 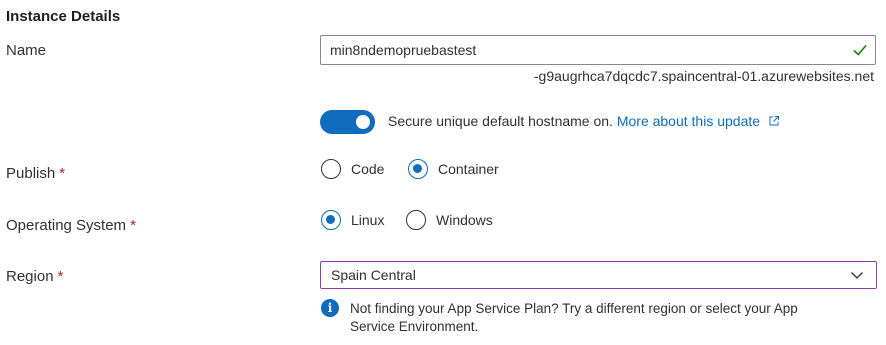 I want to click on os-label-text: Operating System, so click(x=66, y=225).